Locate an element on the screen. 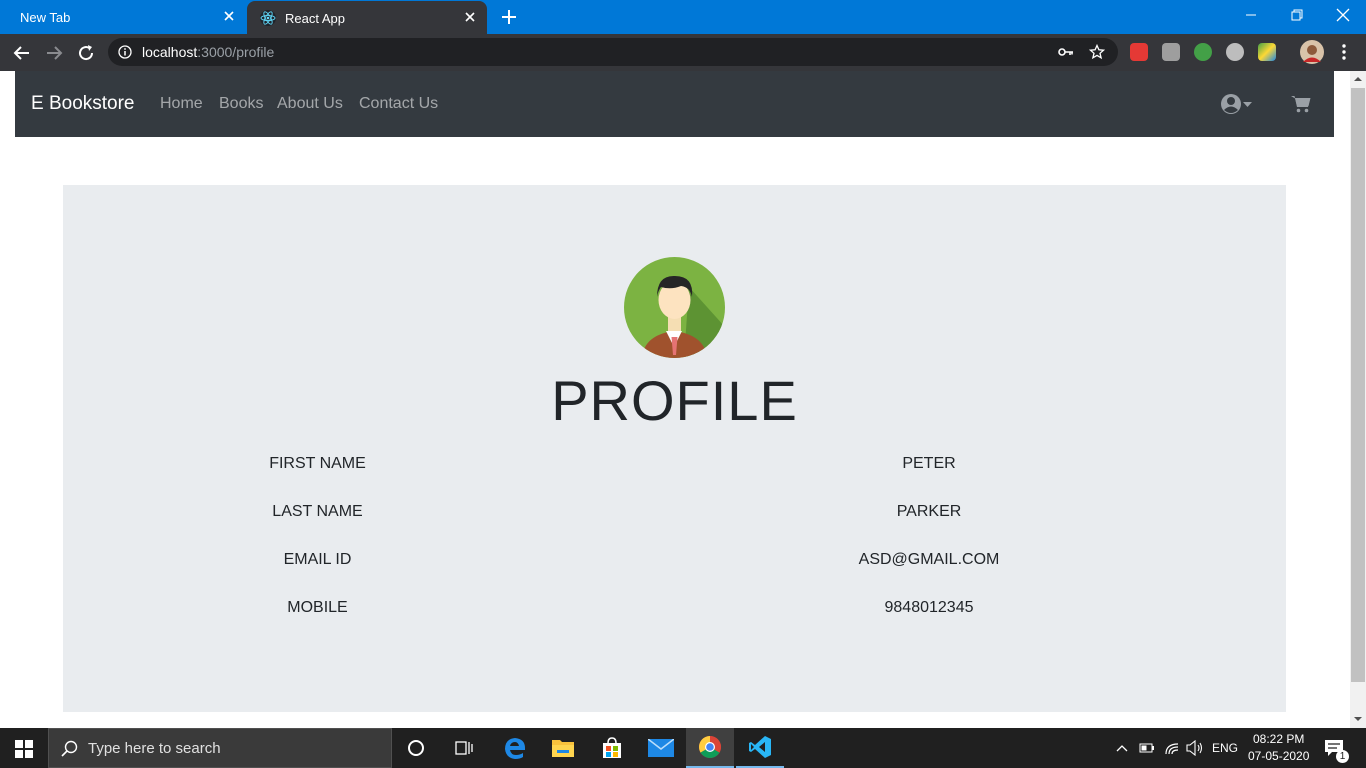 The image size is (1366, 768). language-indicator: ENG is located at coordinates (1225, 748).